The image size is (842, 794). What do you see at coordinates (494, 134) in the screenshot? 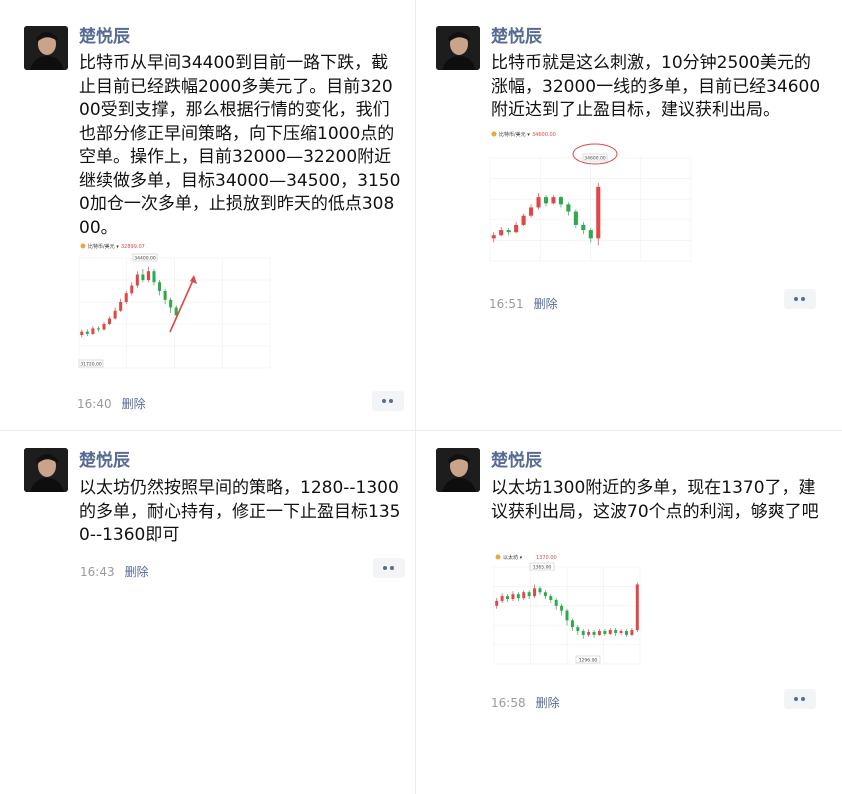
I see `coin-icon` at bounding box center [494, 134].